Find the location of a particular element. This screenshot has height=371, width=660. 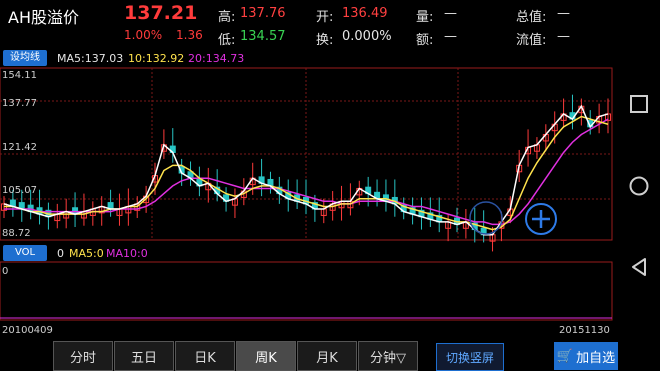

switch-portrait-button: 切换竖屏 is located at coordinates (470, 357).